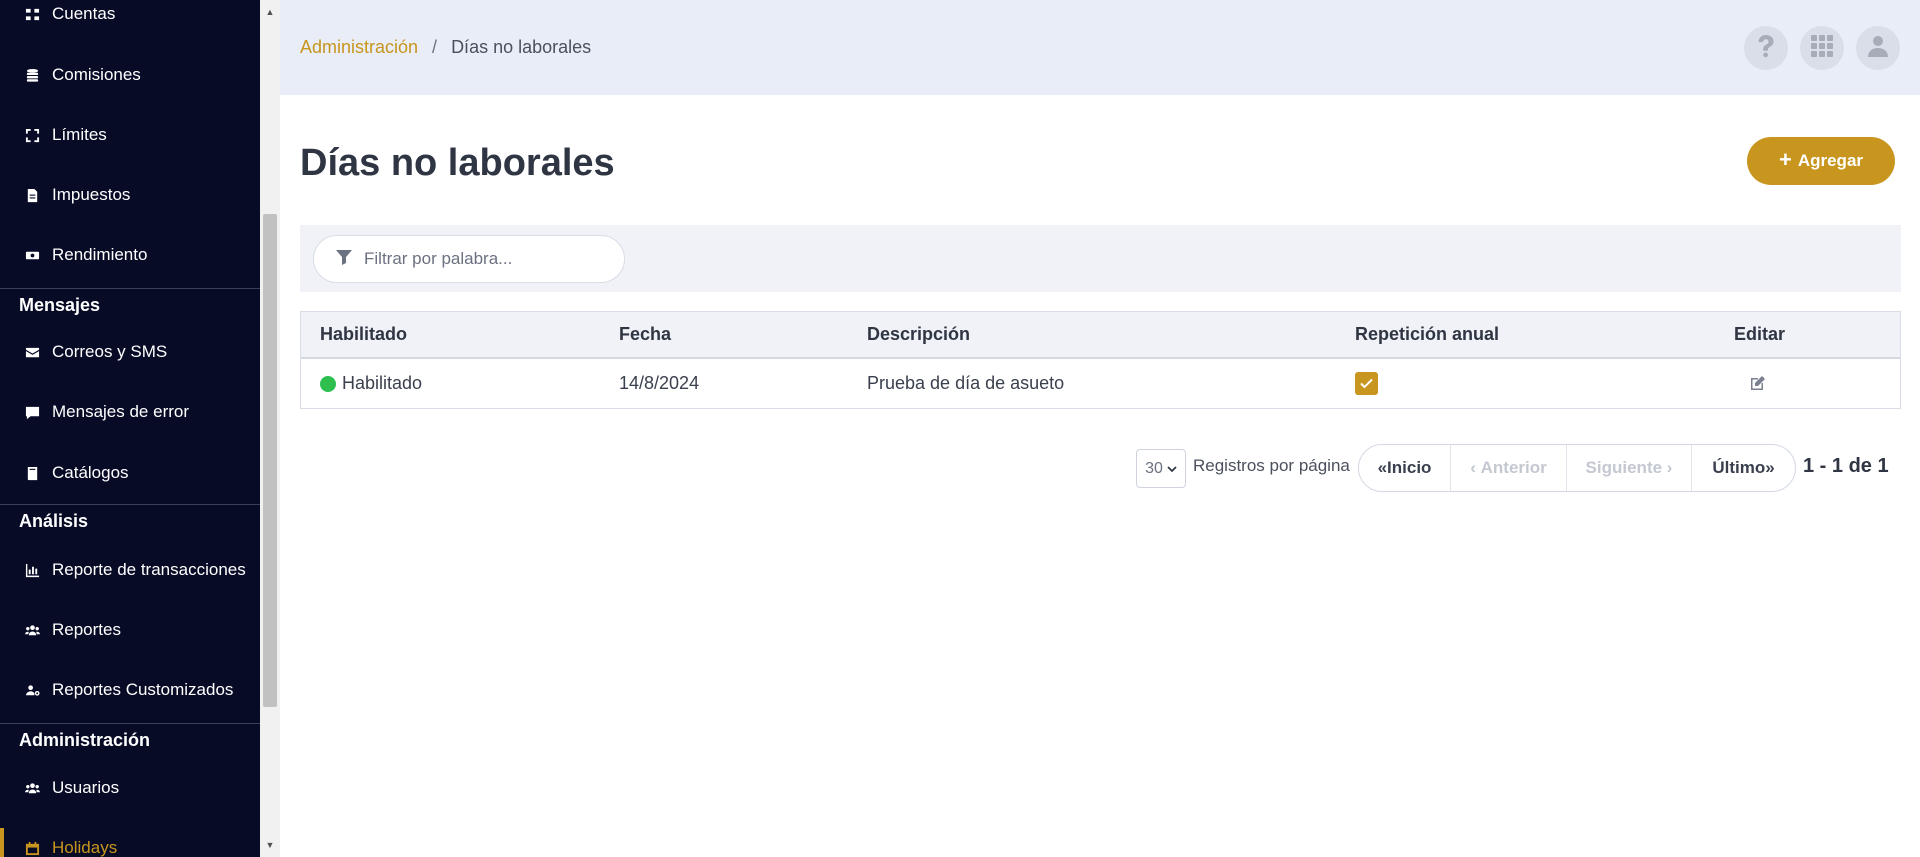 This screenshot has height=857, width=1920. I want to click on sidebar-item-mensajes-error: Mensajes de error, so click(130, 412).